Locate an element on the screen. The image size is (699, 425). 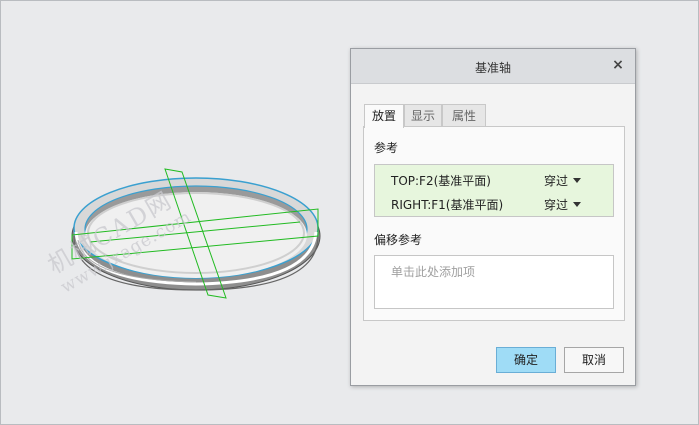
offset-references-label: 偏移参考 is located at coordinates (398, 240).